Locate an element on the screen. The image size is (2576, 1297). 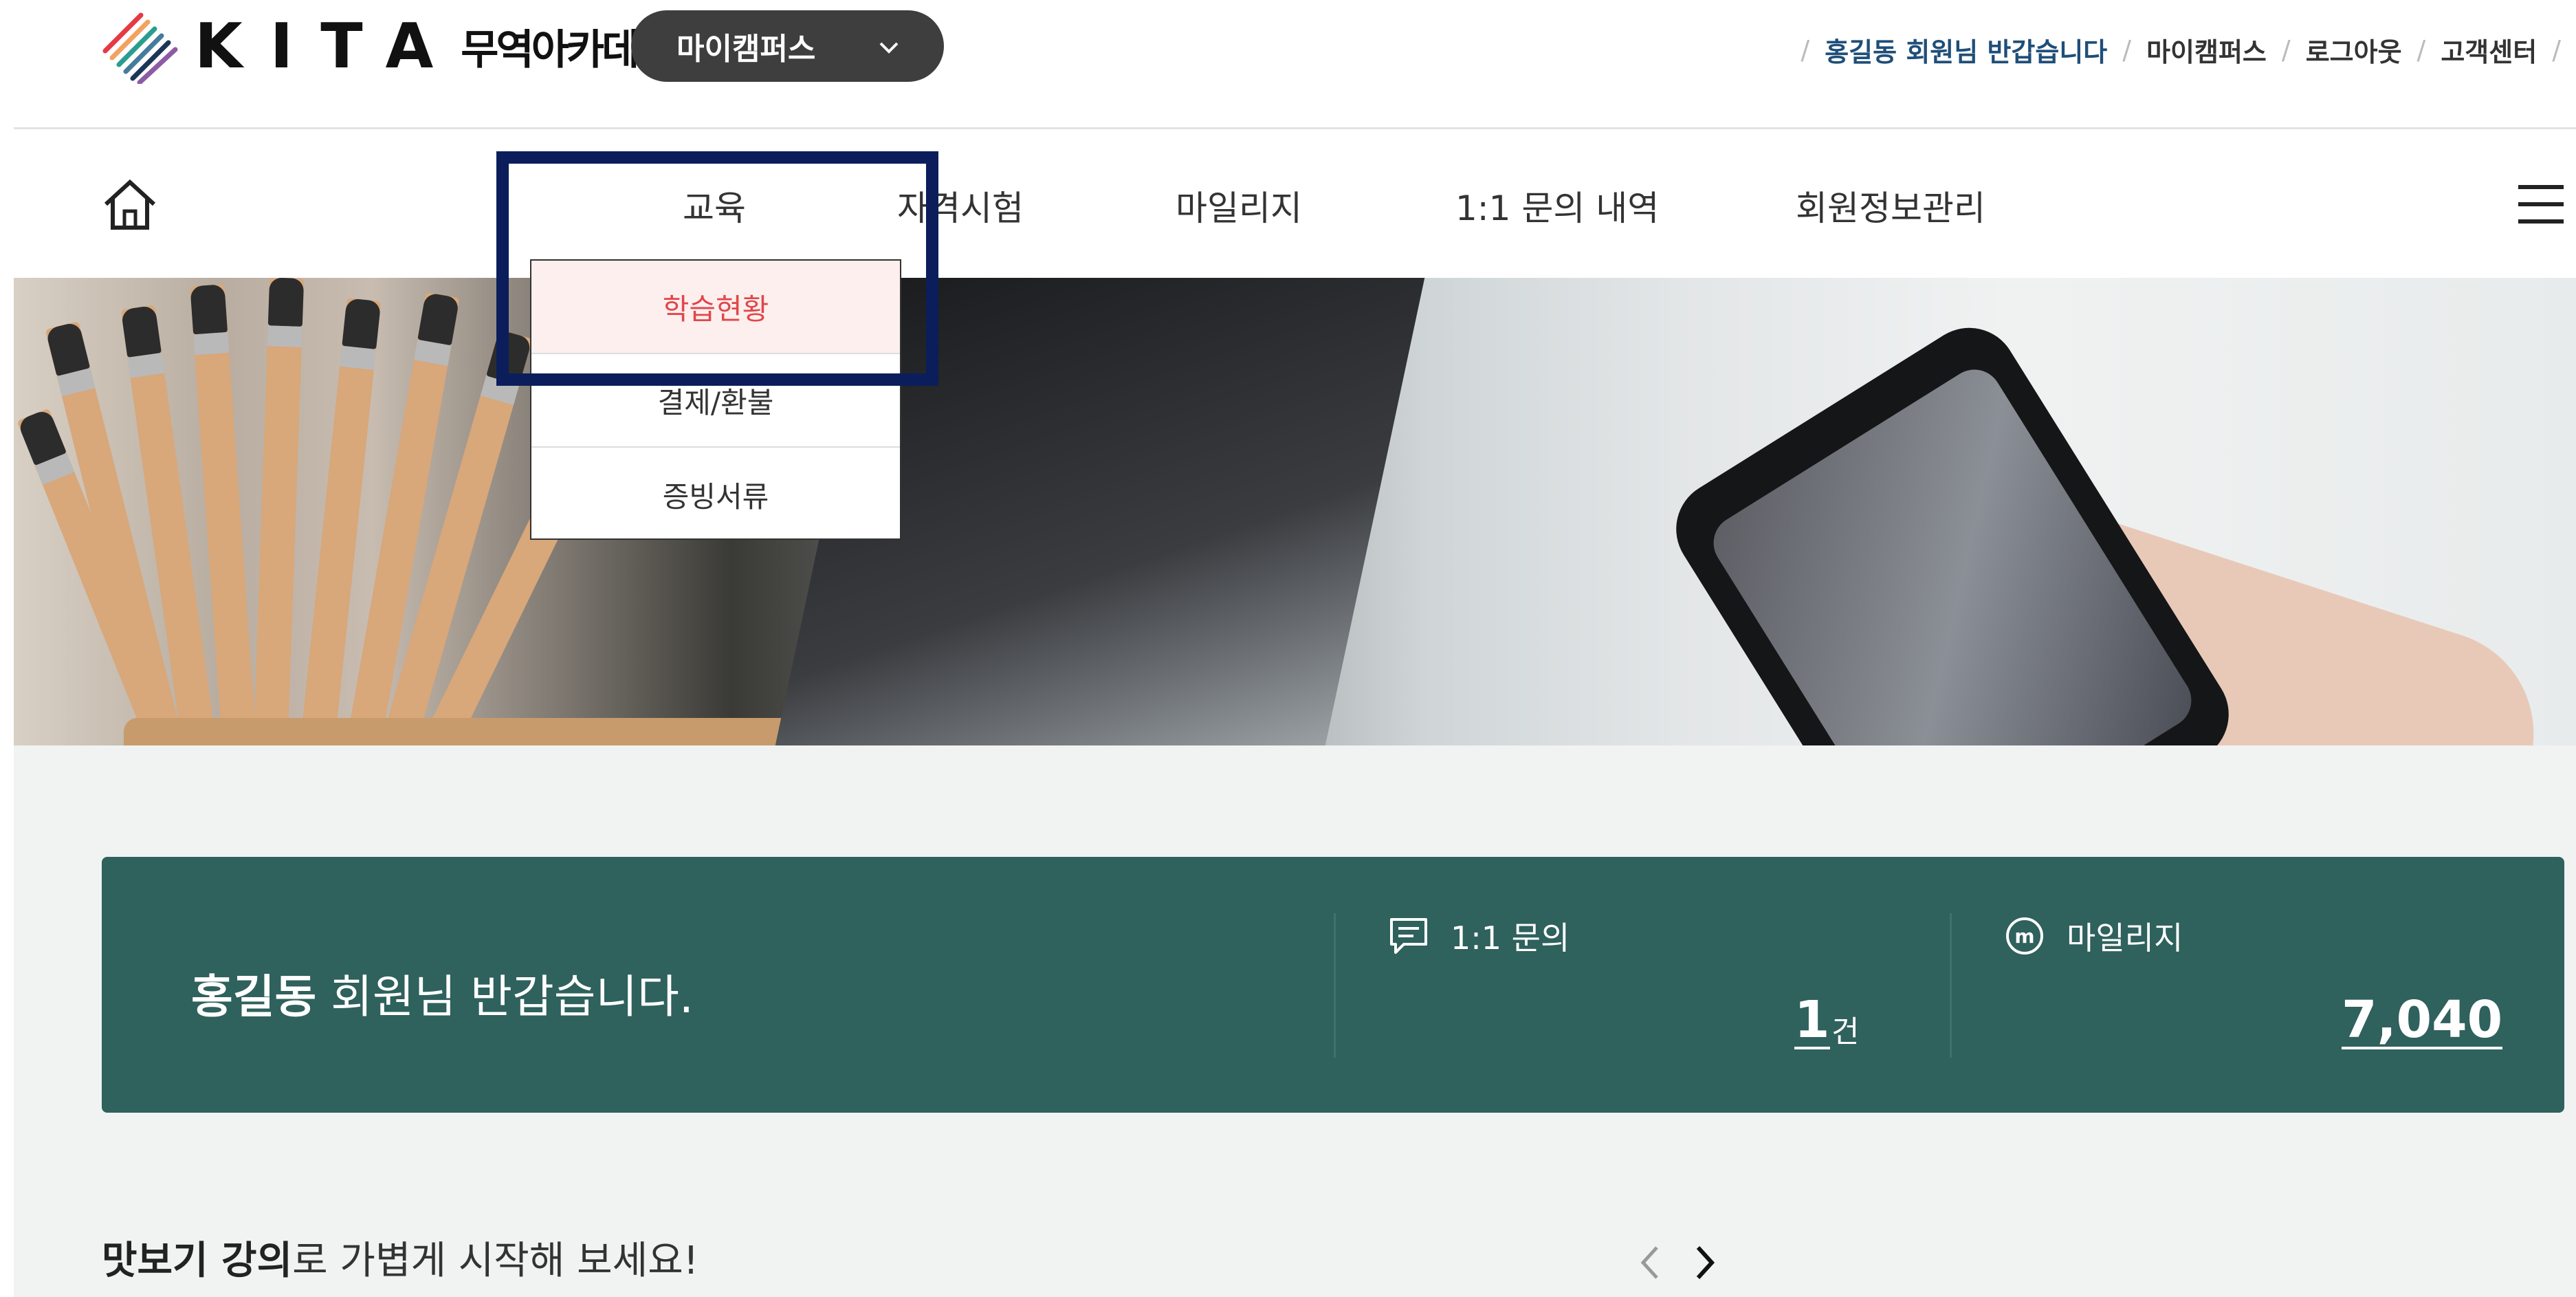
welcome-greeting: 홍길동 회원님 반갑습니다. is located at coordinates (442, 993).